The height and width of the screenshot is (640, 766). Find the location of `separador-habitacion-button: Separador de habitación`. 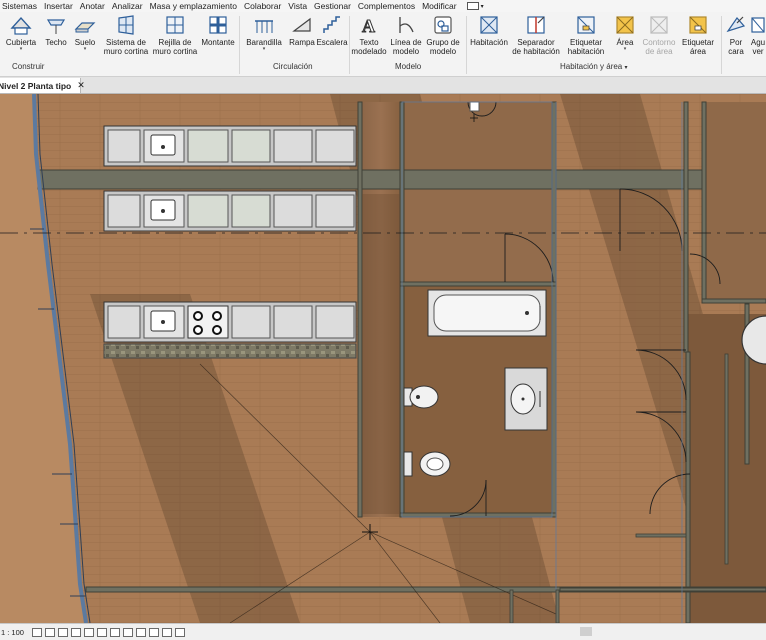

separador-habitacion-button: Separador de habitación is located at coordinates (536, 35).